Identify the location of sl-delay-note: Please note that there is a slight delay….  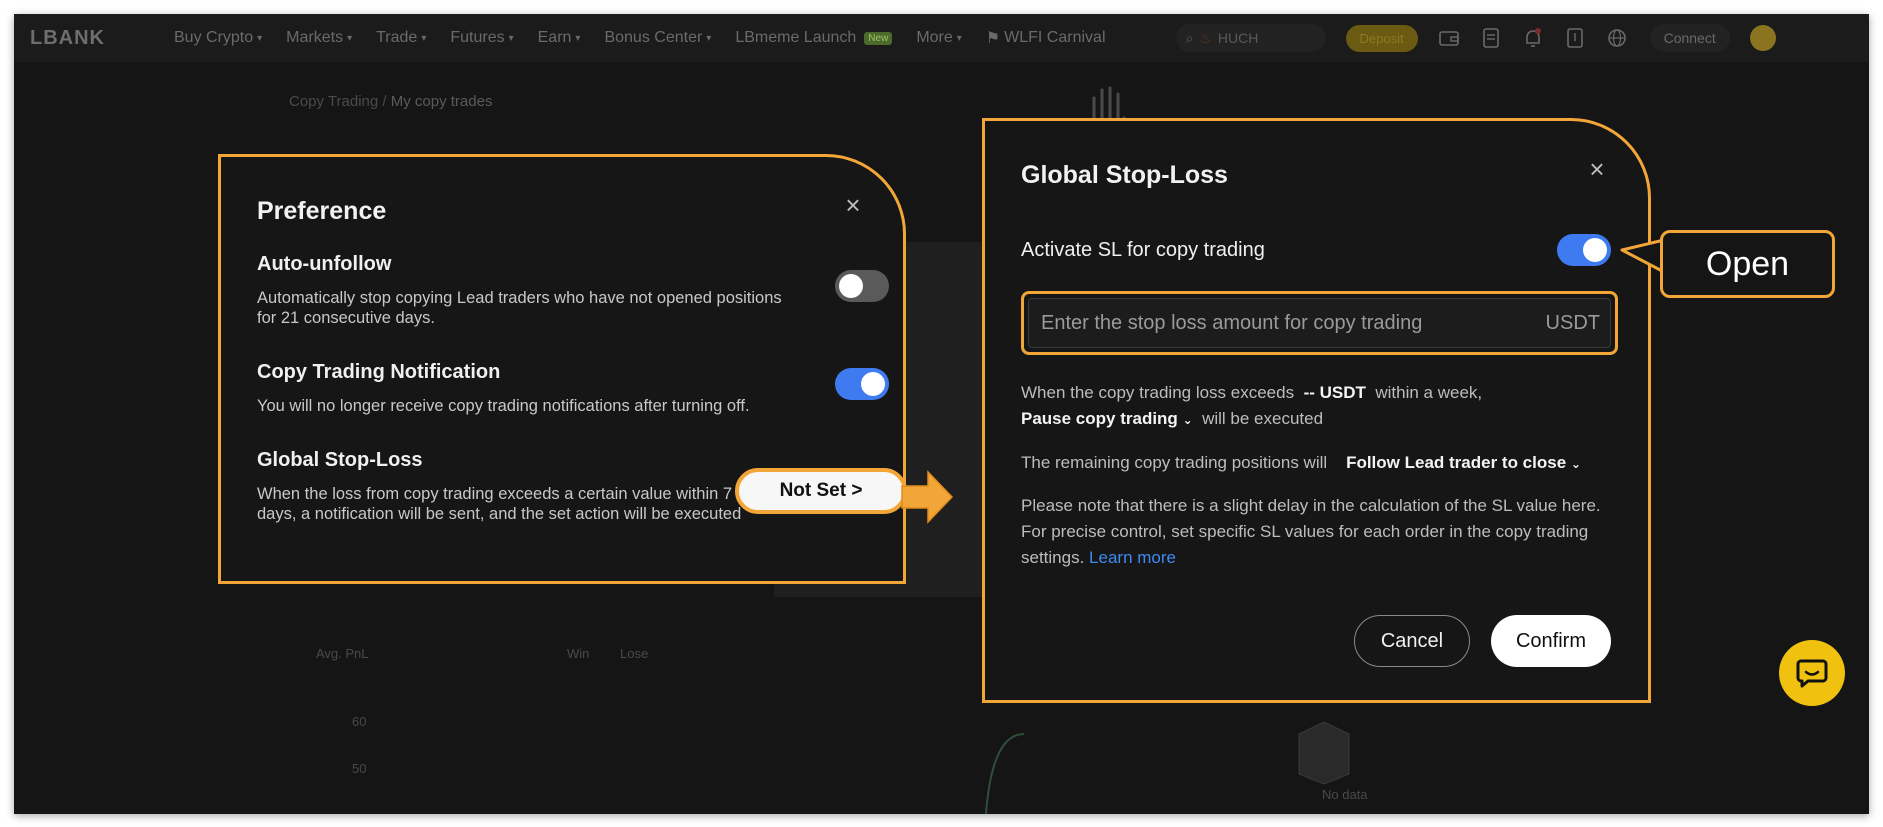
(1311, 531).